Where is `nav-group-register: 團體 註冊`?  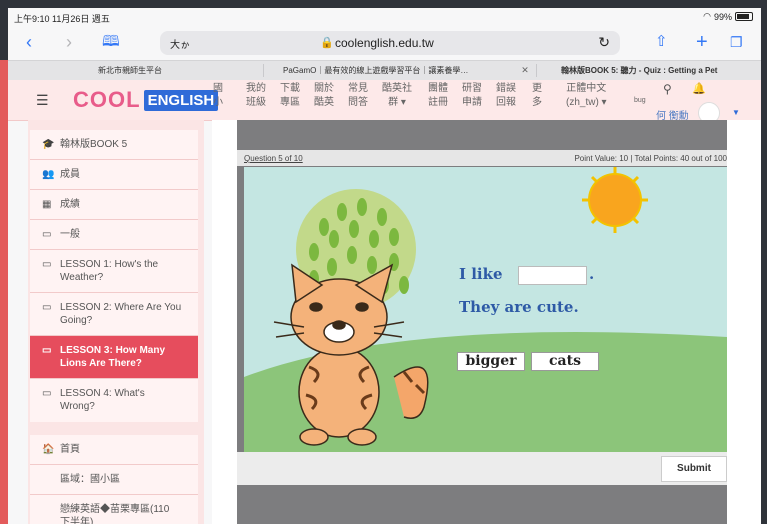 nav-group-register: 團體 註冊 is located at coordinates (438, 96).